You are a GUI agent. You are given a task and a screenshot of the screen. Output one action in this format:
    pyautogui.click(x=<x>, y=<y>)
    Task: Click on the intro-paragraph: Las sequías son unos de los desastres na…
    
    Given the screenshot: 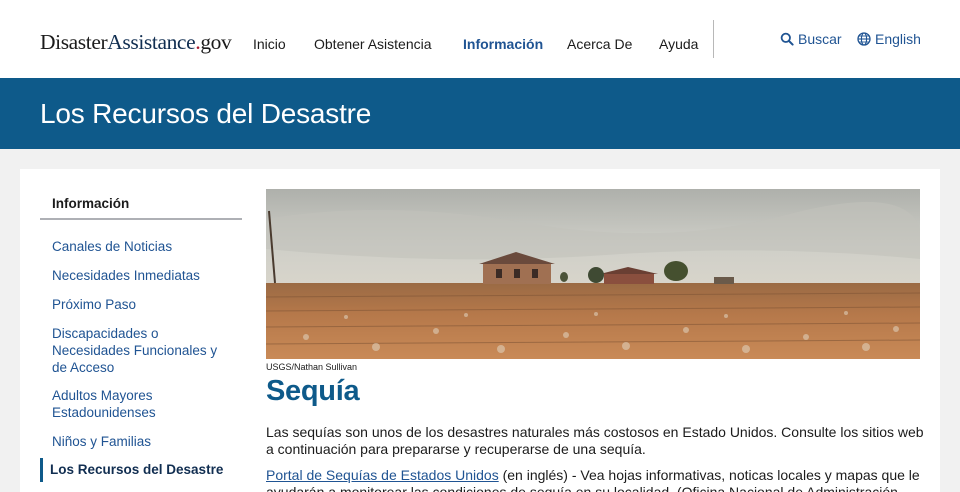 What is the action you would take?
    pyautogui.click(x=595, y=440)
    